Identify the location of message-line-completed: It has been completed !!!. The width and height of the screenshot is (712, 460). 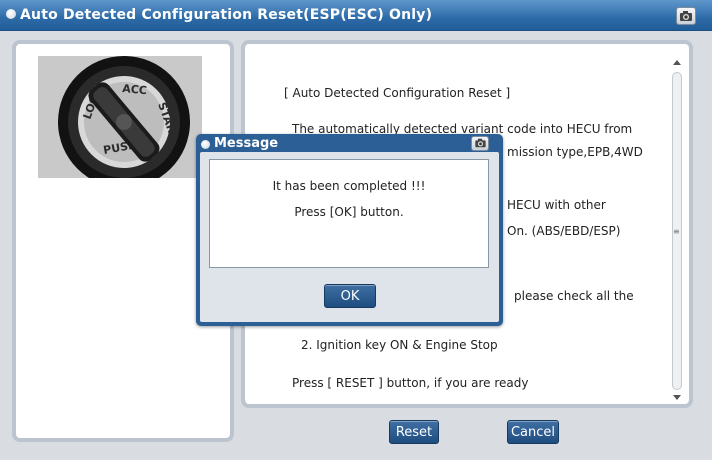
(349, 186).